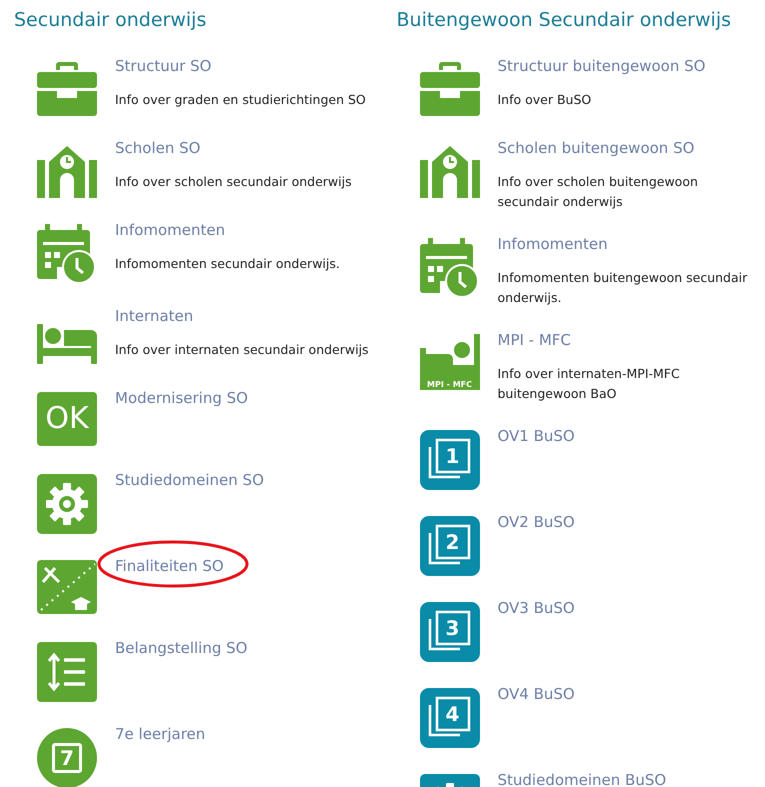 The height and width of the screenshot is (787, 765). What do you see at coordinates (240, 100) in the screenshot?
I see `description-text: Info over graden en studierichtingen SO` at bounding box center [240, 100].